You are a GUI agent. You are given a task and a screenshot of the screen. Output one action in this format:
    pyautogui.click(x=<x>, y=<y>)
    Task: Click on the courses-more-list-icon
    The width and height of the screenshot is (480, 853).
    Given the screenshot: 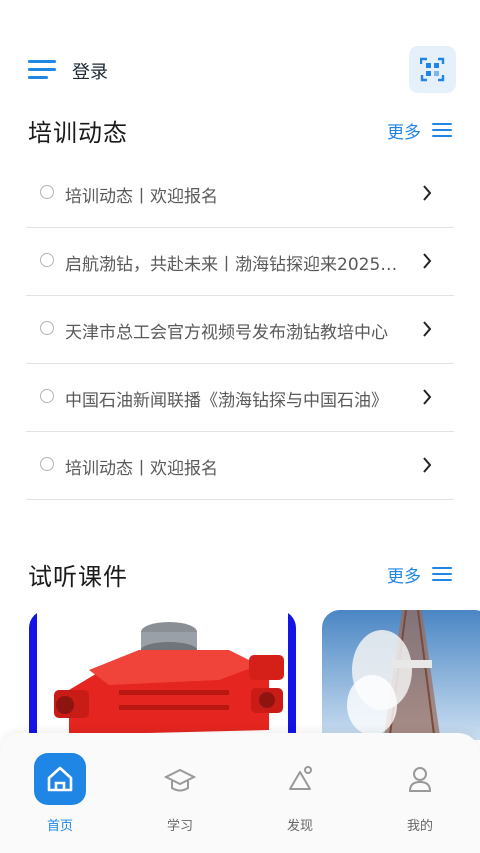 What is the action you would take?
    pyautogui.click(x=442, y=574)
    